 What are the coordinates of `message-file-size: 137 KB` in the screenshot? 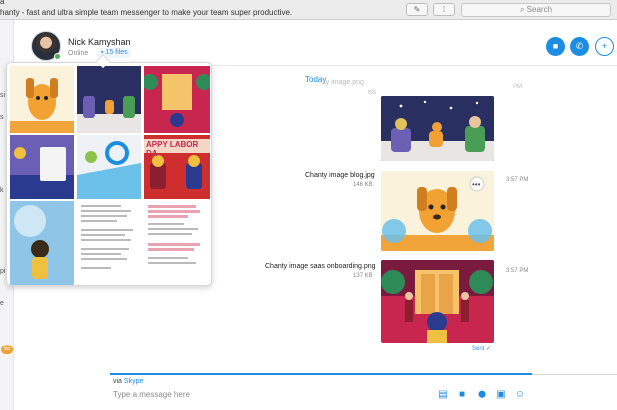 It's located at (363, 276).